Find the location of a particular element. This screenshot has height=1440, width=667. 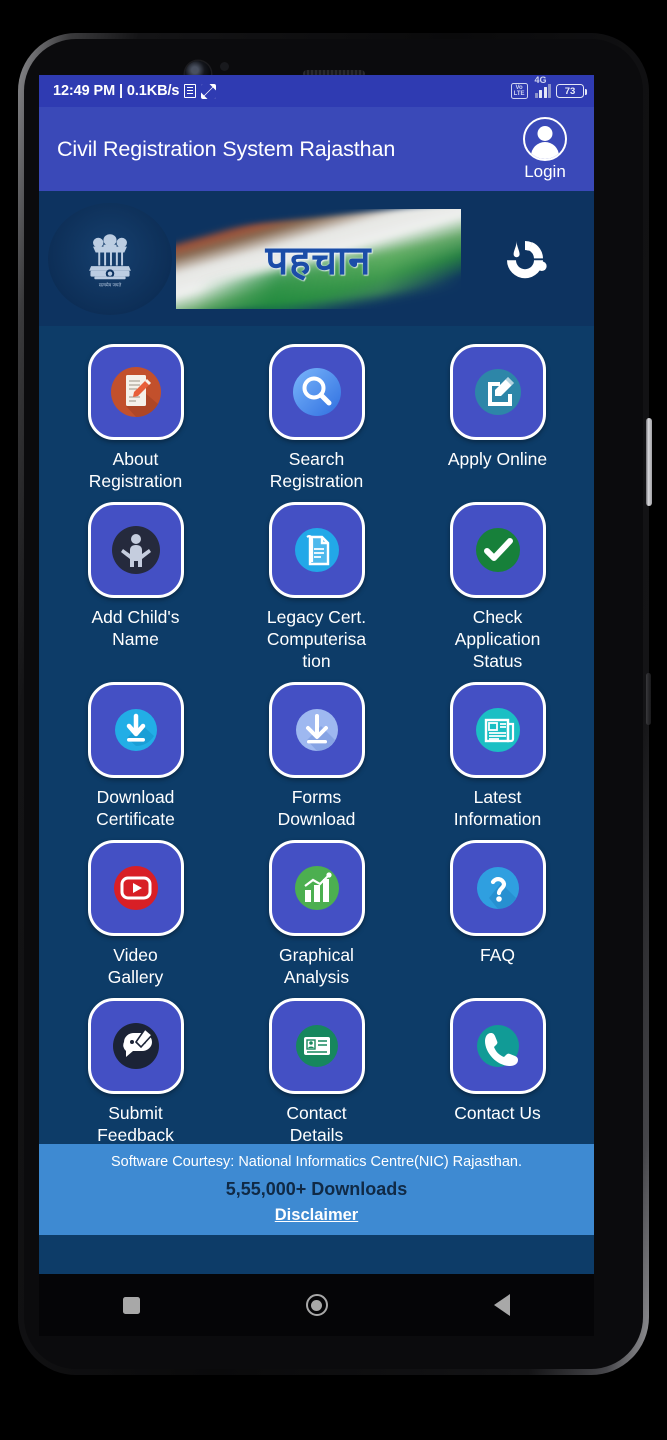

login-button: Login is located at coordinates (545, 149).